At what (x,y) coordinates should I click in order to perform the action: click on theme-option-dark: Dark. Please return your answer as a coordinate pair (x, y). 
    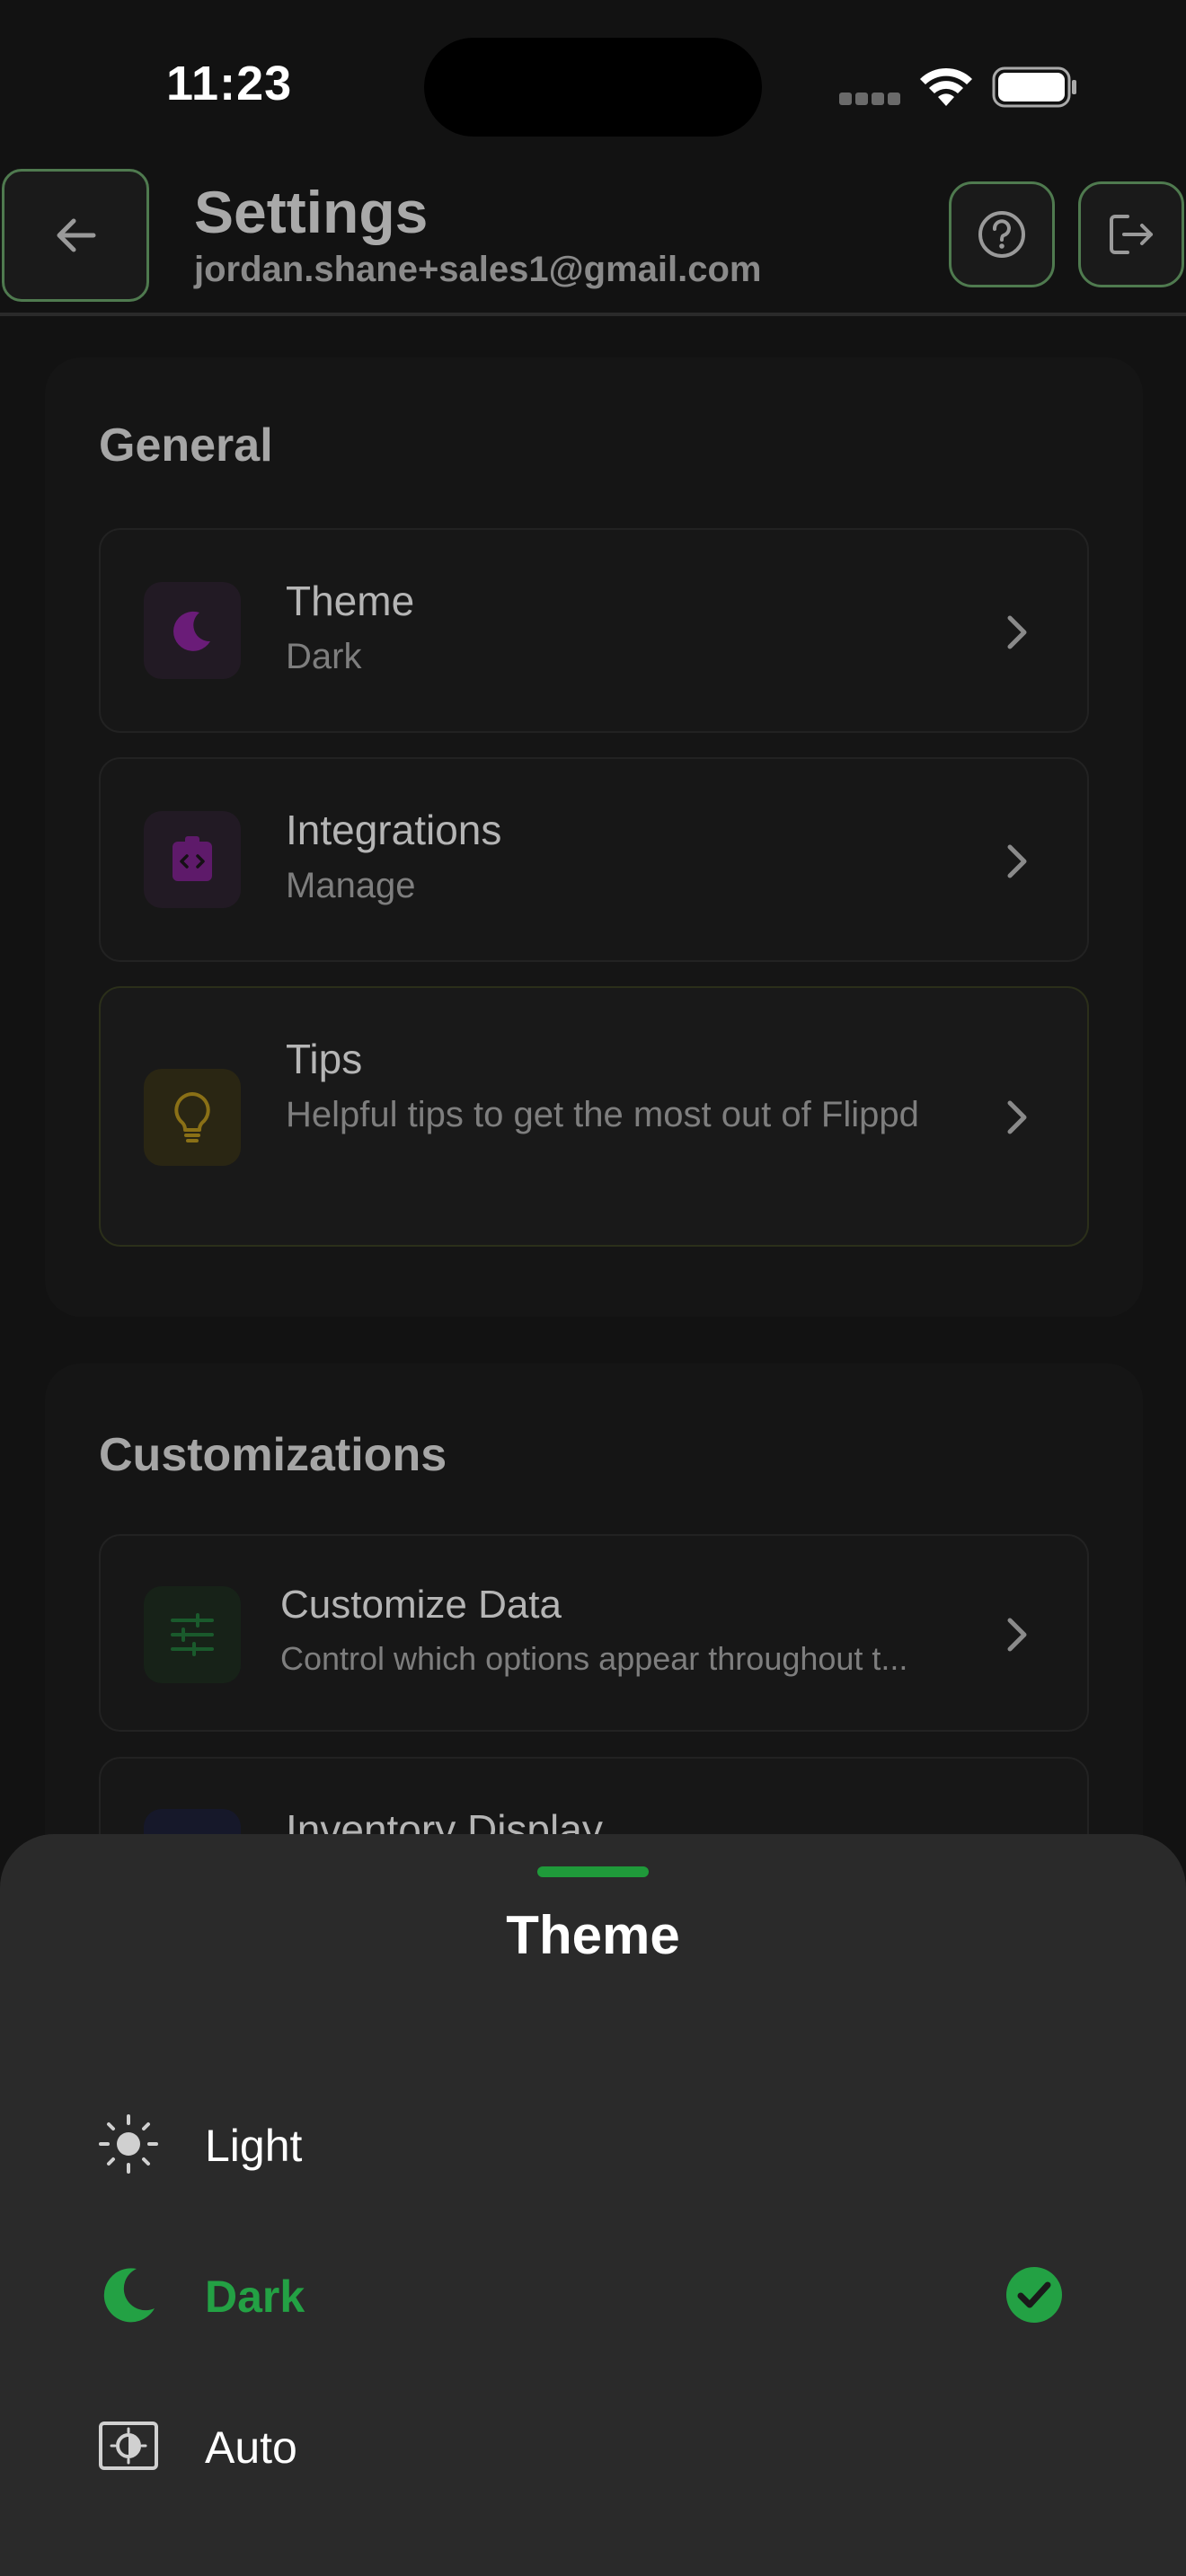
    Looking at the image, I should click on (593, 2295).